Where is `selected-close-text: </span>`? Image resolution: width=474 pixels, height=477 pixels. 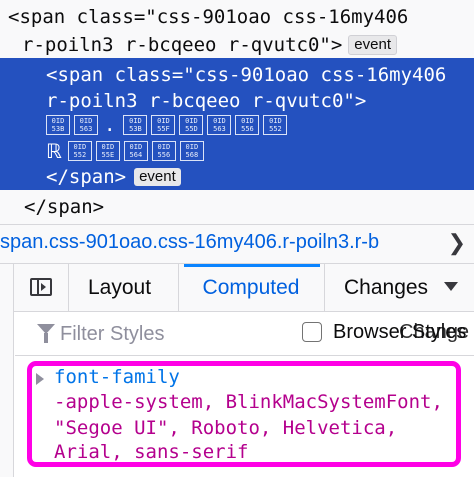
selected-close-text: </span> is located at coordinates (86, 177).